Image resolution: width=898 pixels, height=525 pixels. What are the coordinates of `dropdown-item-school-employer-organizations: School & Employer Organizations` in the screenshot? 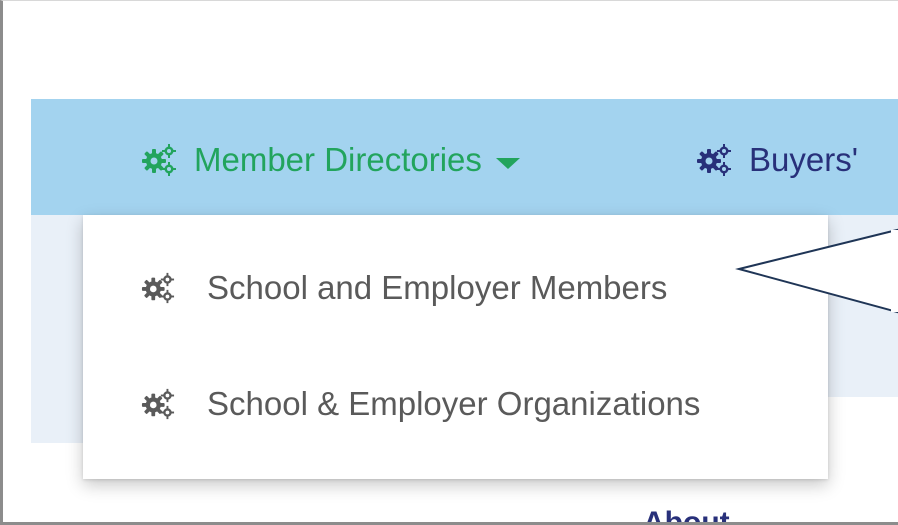 It's located at (420, 404).